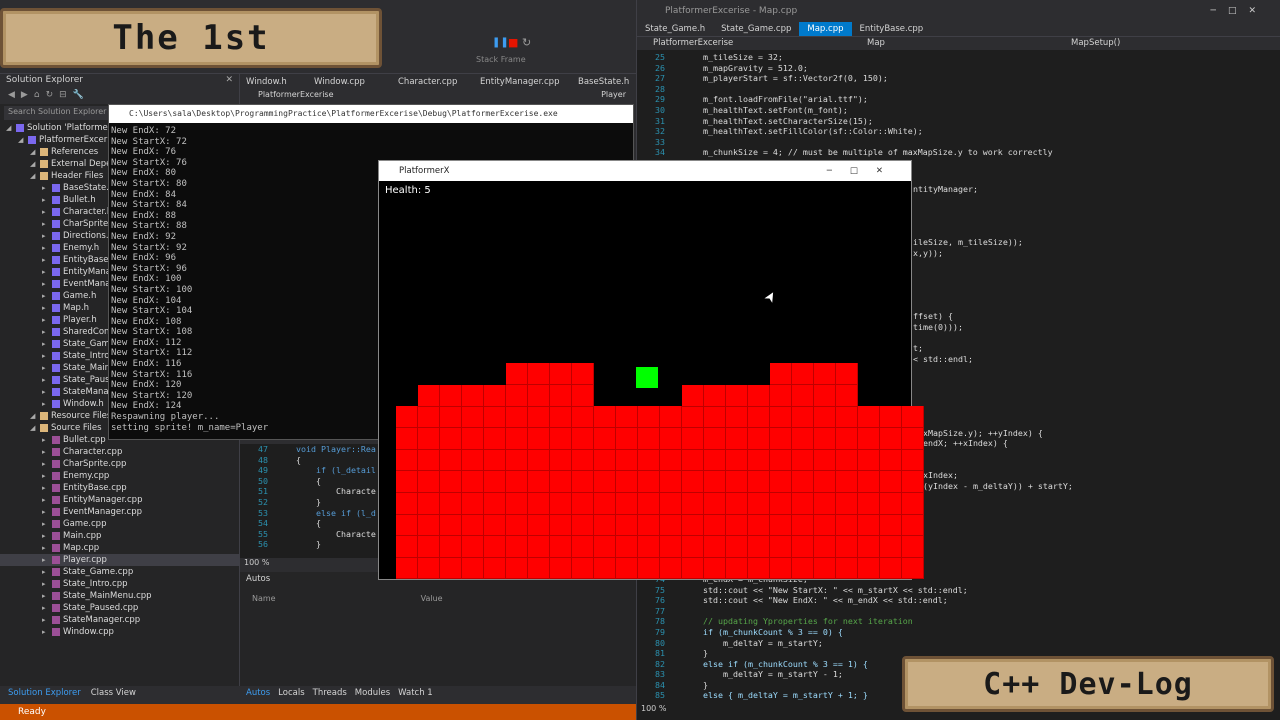  What do you see at coordinates (1093, 43) in the screenshot?
I see `nav-member-right: MapSetup()` at bounding box center [1093, 43].